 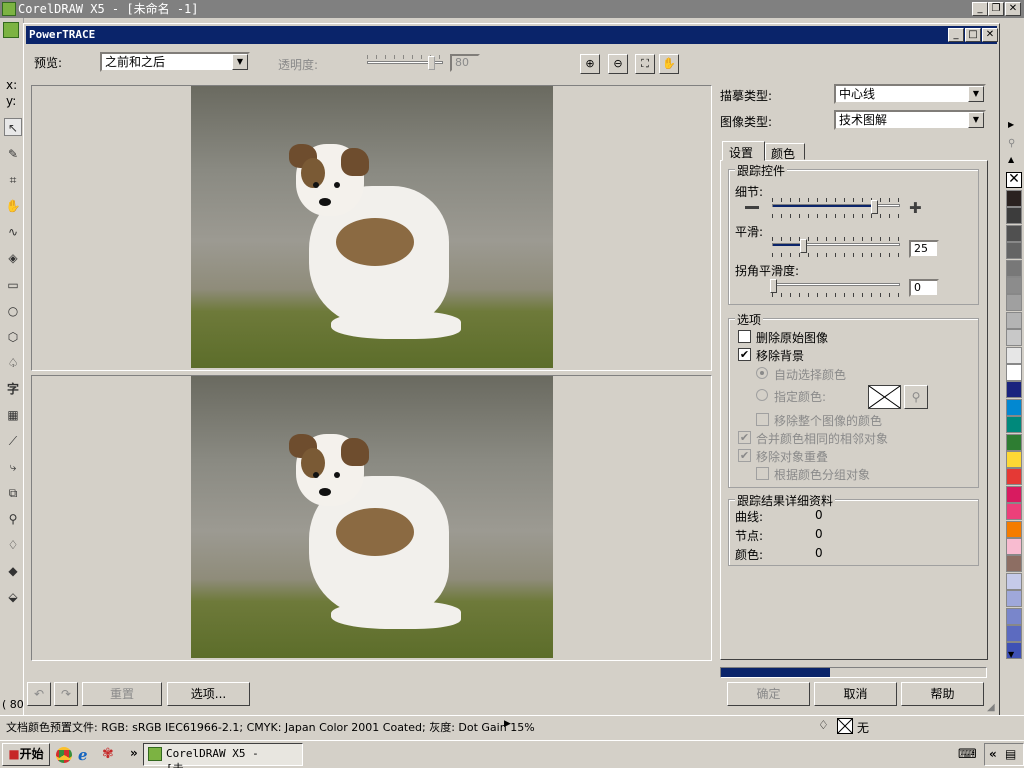 I want to click on remove-background-checkbox: ✔, so click(x=744, y=354).